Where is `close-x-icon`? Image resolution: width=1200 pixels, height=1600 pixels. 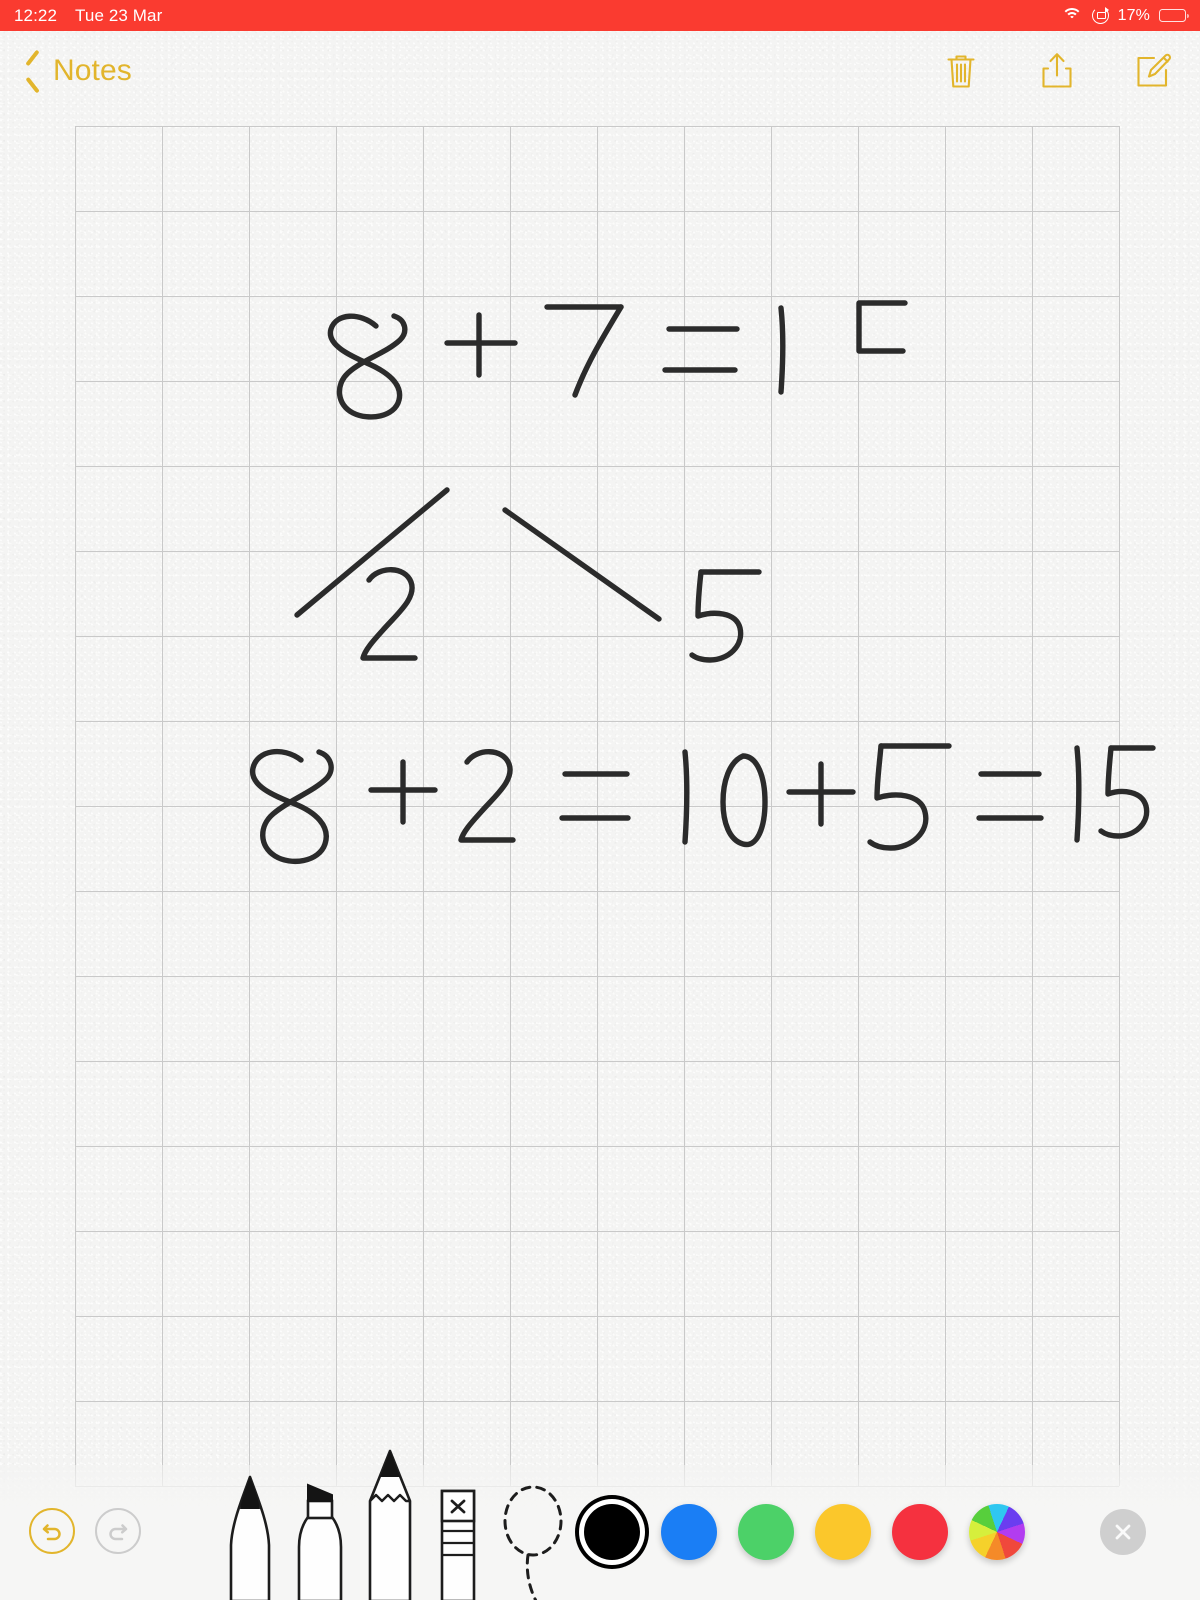
close-x-icon is located at coordinates (1123, 1532).